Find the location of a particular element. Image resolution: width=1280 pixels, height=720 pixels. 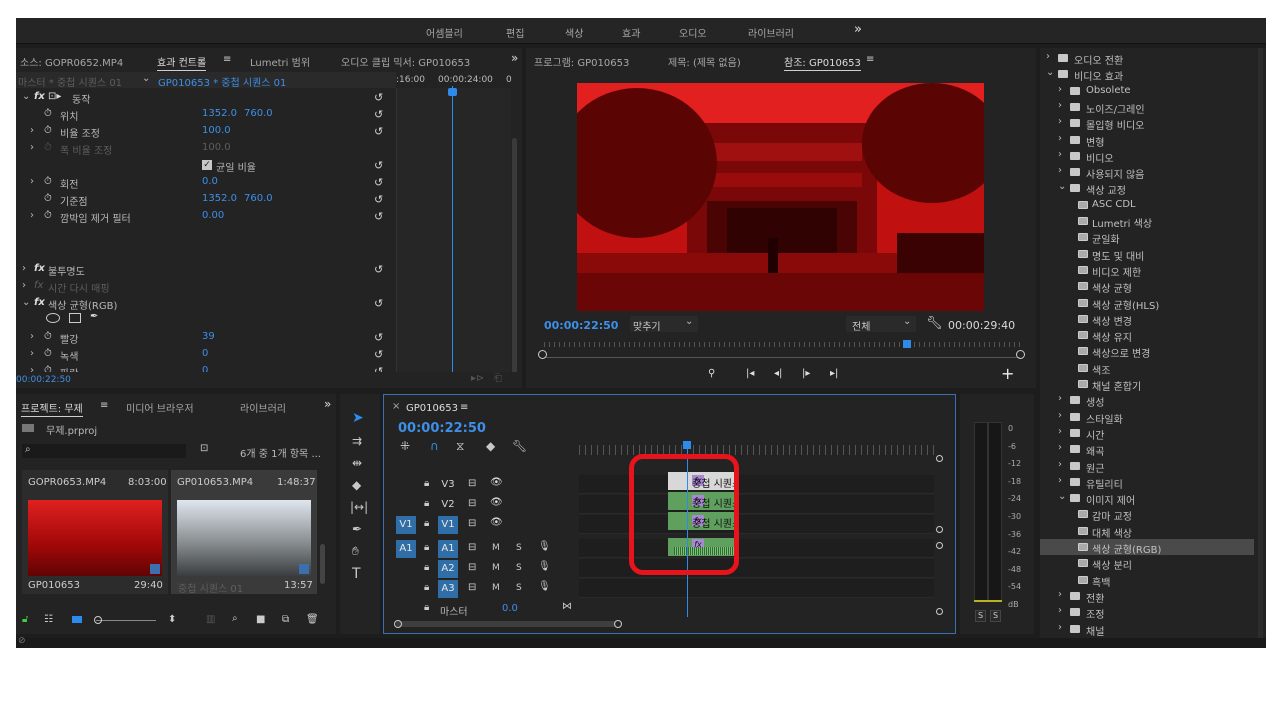

panel-more-icon: » is located at coordinates (327, 404).